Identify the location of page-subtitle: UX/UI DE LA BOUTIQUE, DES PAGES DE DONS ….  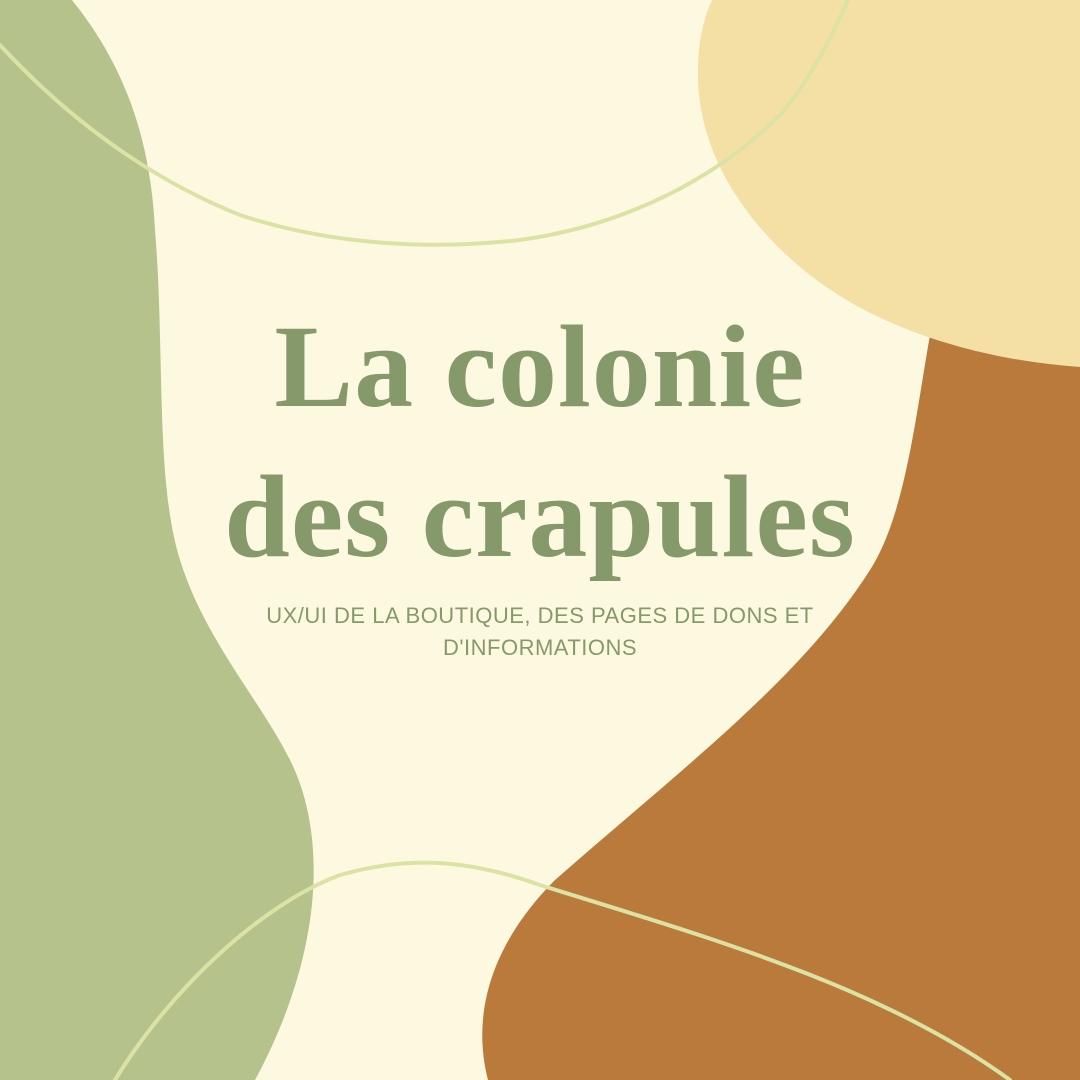
(540, 632).